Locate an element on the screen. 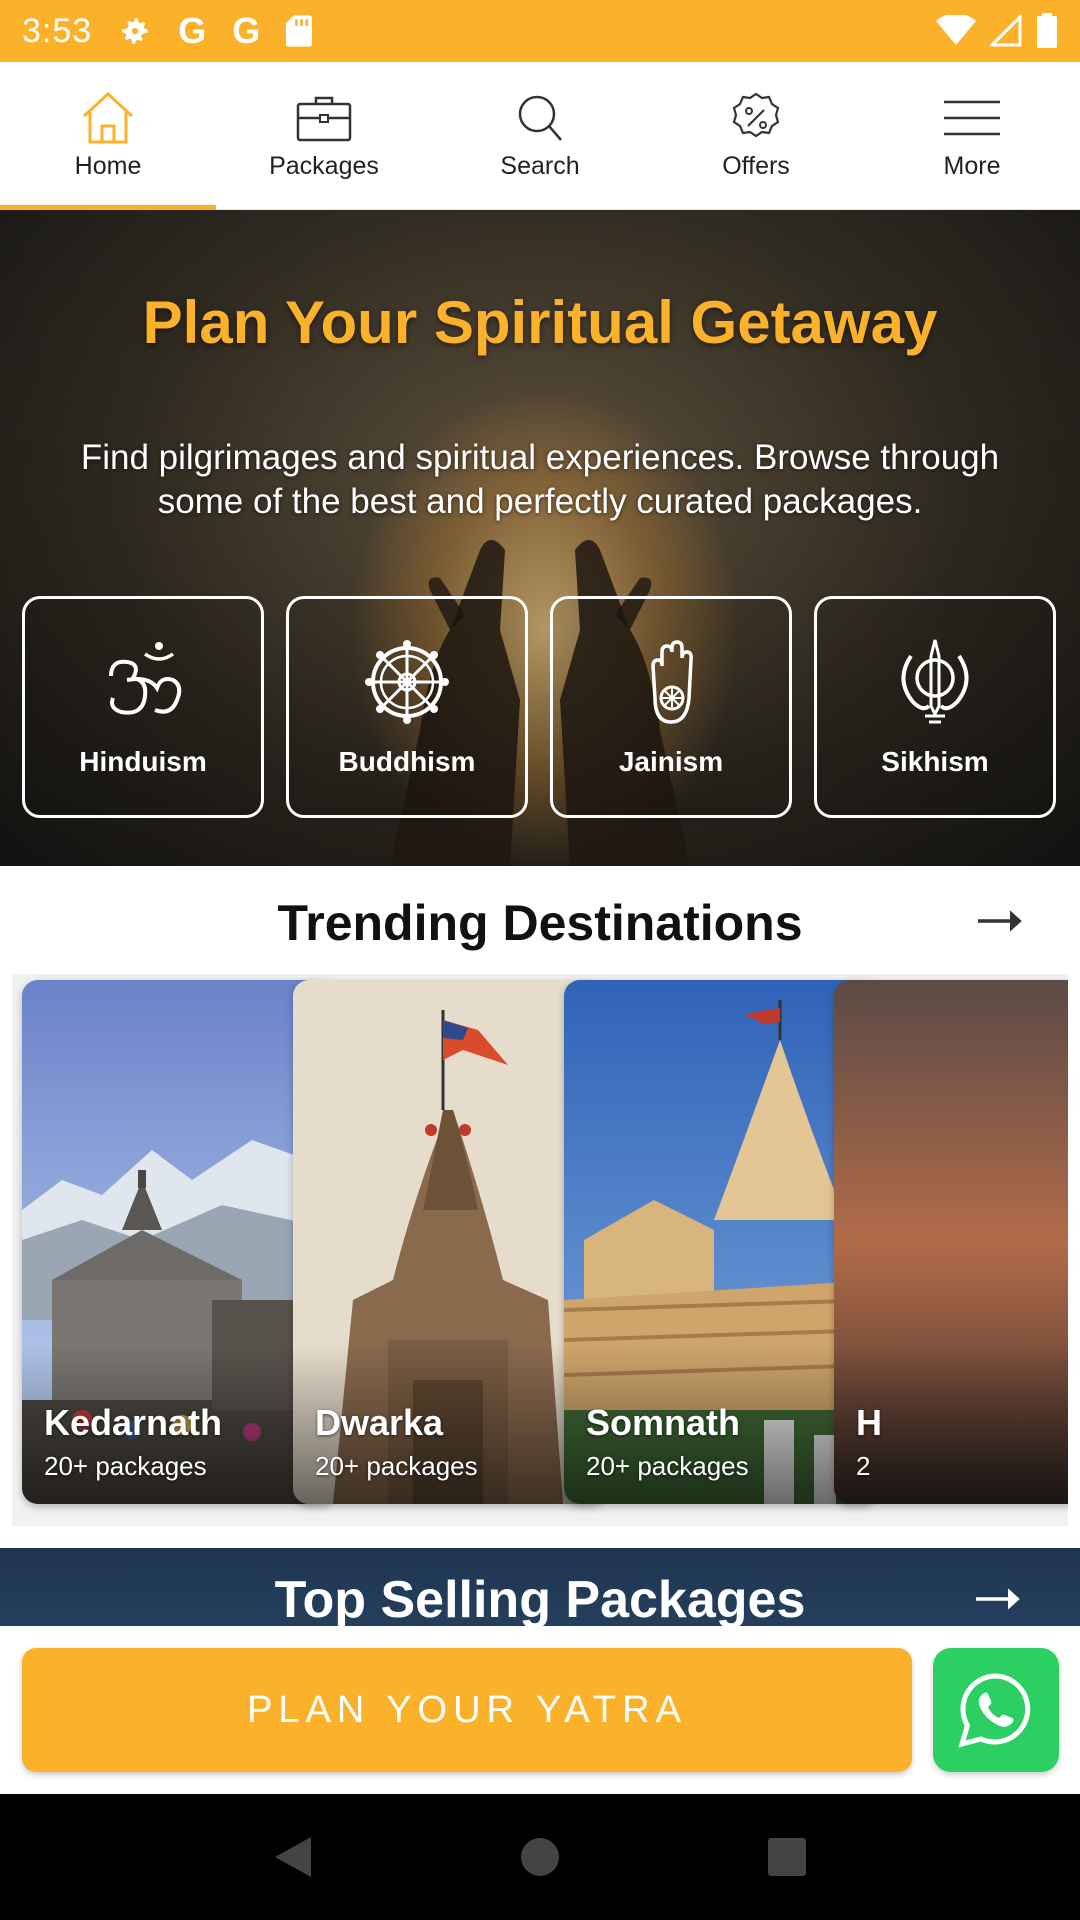  religion-card-buddhism: Buddhism is located at coordinates (407, 707).